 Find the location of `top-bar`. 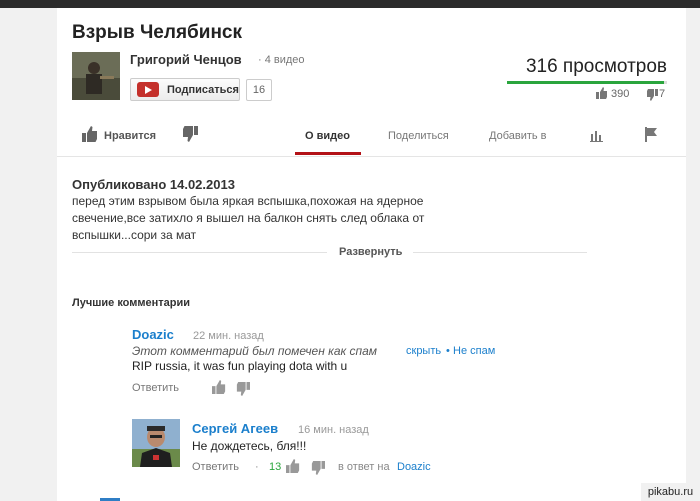

top-bar is located at coordinates (350, 4).